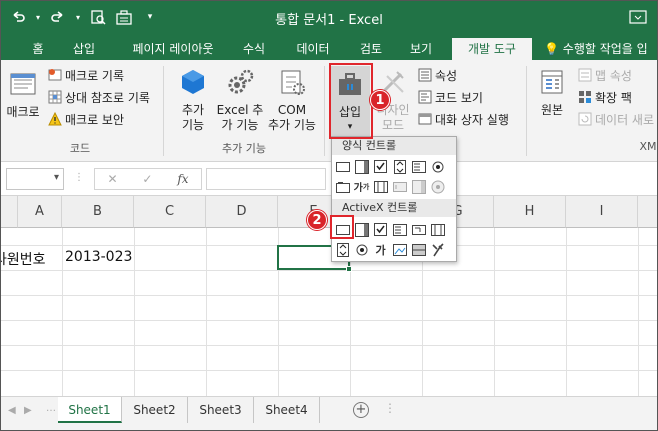 The image size is (658, 431). Describe the element at coordinates (23, 259) in the screenshot. I see `cell-a2: 사원번호` at that location.